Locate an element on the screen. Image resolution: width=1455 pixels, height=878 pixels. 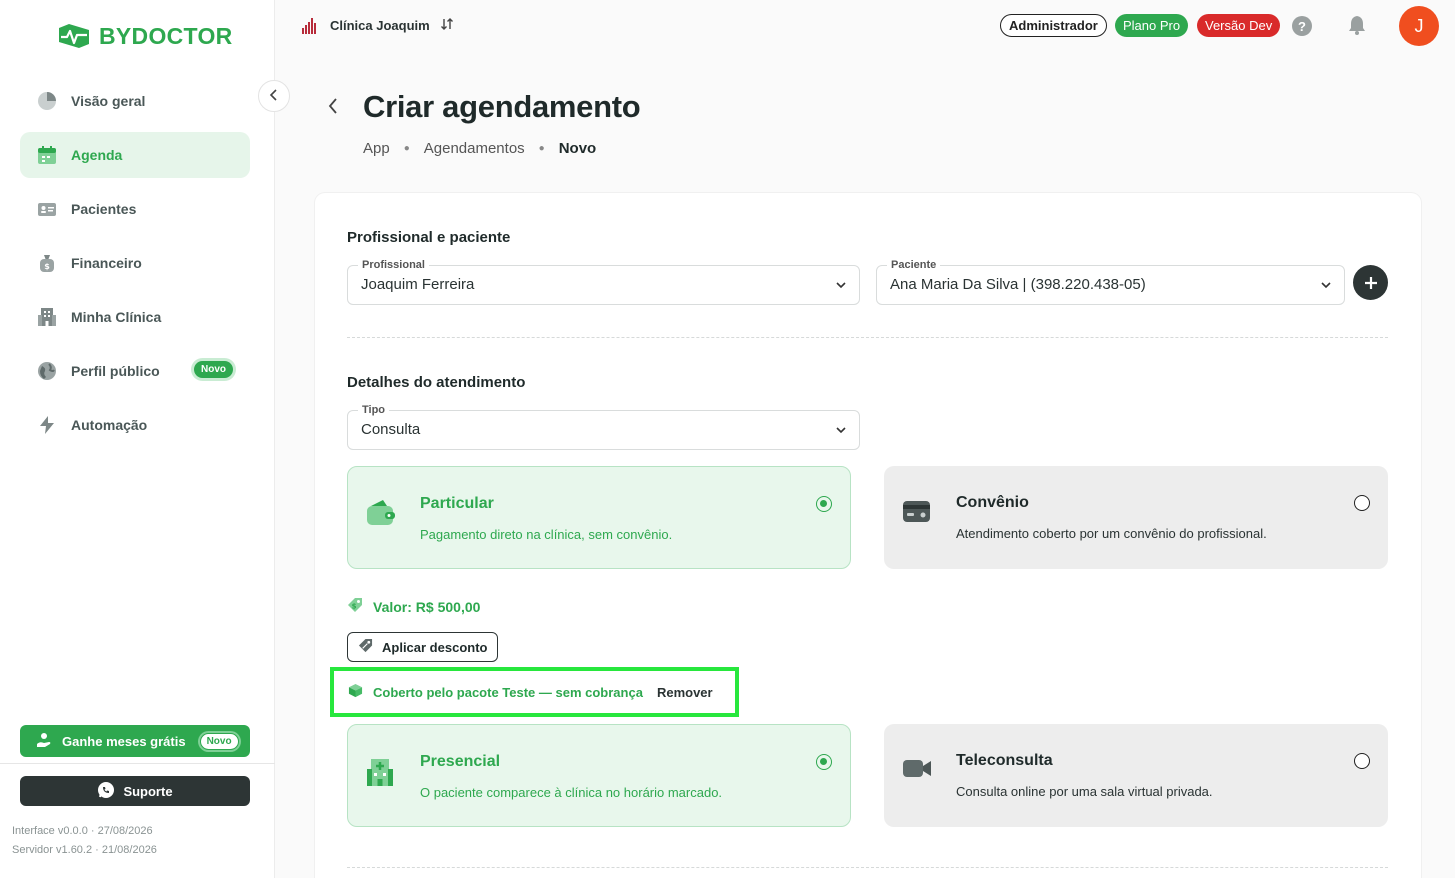
clinic-logo-icon is located at coordinates (311, 25).